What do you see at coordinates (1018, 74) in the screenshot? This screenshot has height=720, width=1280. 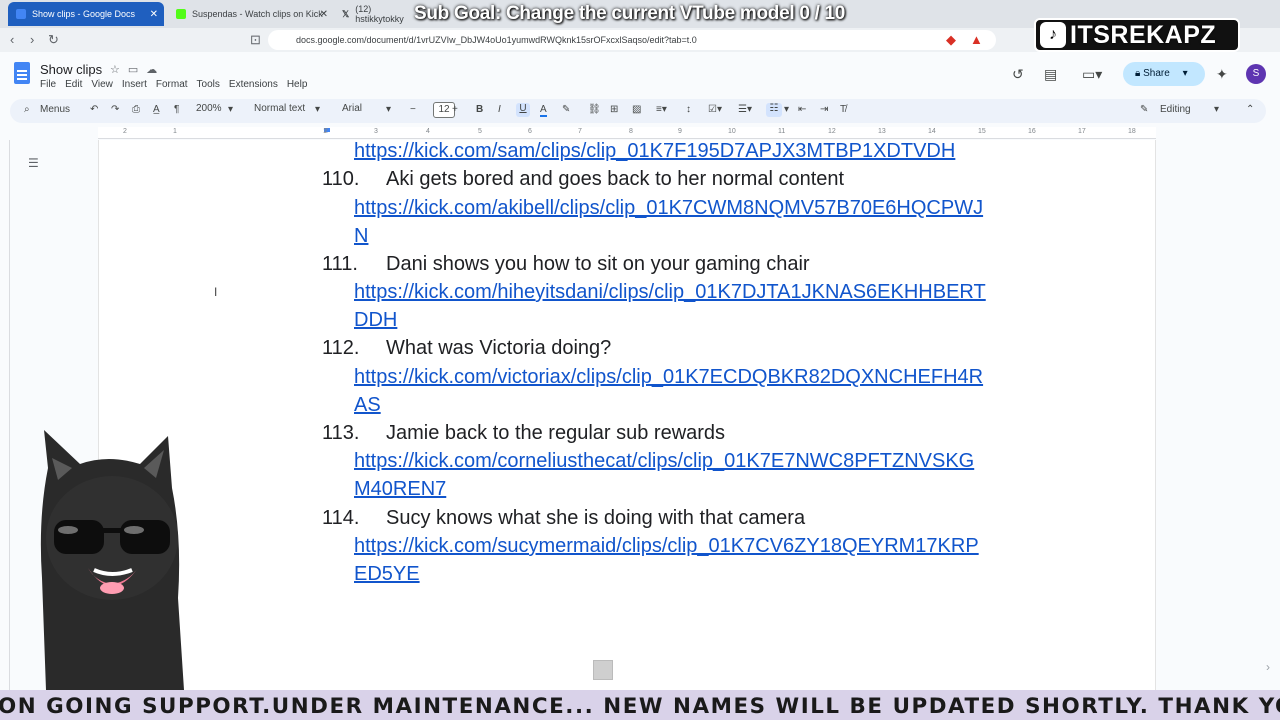 I see `version-history-icon: ↺` at bounding box center [1018, 74].